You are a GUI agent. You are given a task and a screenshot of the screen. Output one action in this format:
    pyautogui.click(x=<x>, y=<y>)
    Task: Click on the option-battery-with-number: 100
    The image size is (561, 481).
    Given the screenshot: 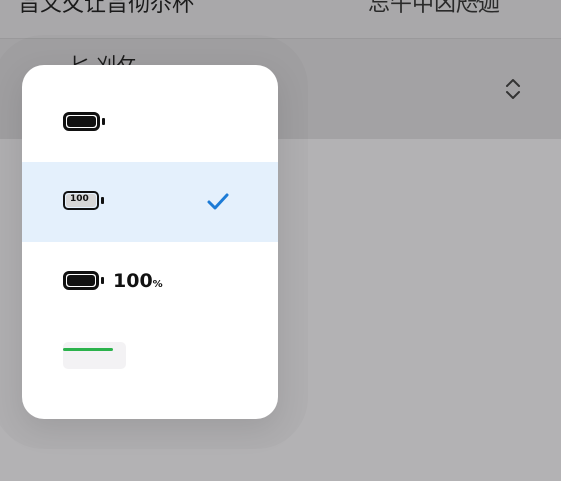 What is the action you would take?
    pyautogui.click(x=150, y=202)
    